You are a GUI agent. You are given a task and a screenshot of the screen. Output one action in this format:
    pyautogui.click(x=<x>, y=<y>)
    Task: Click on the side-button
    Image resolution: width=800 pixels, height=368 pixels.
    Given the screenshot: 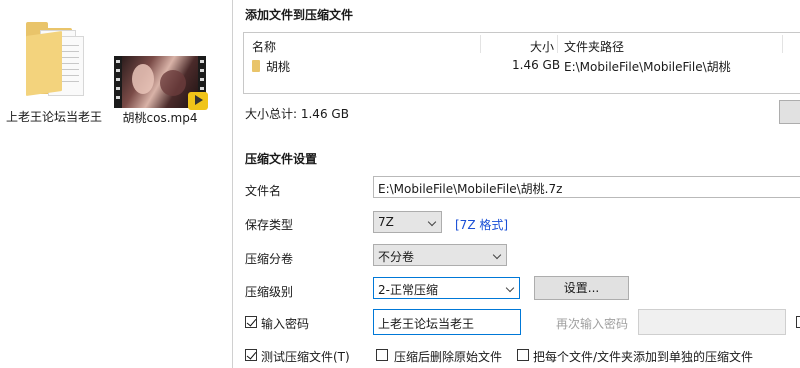 What is the action you would take?
    pyautogui.click(x=789, y=112)
    